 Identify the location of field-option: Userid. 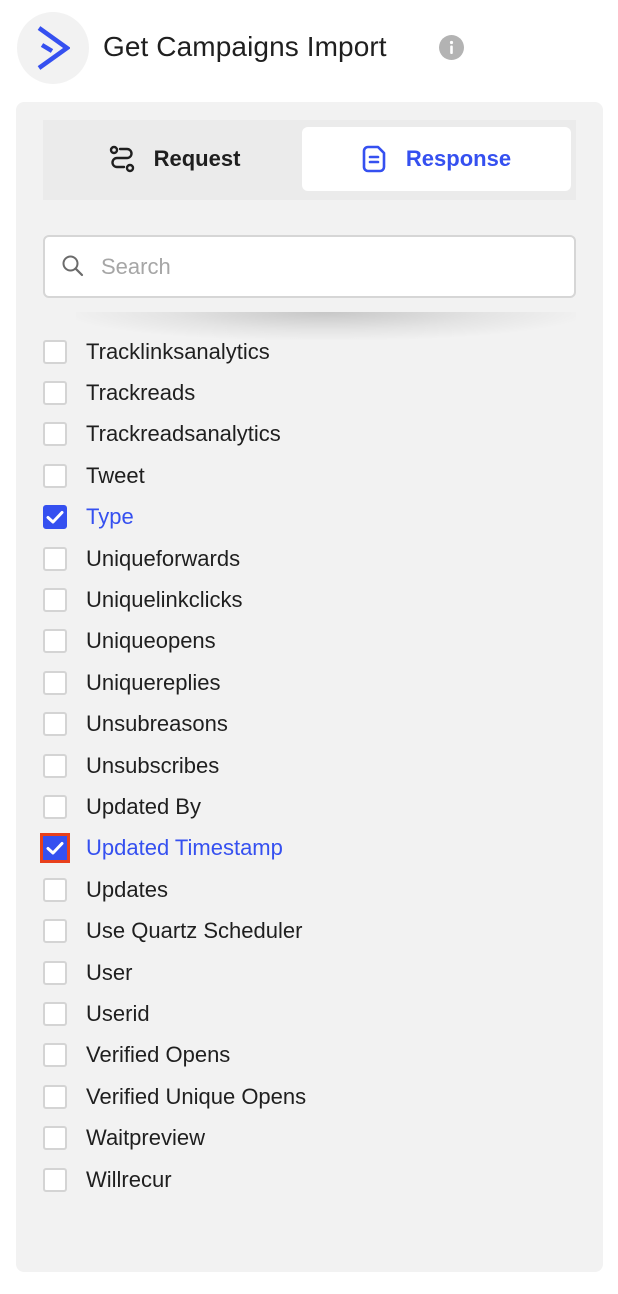
(312, 1013).